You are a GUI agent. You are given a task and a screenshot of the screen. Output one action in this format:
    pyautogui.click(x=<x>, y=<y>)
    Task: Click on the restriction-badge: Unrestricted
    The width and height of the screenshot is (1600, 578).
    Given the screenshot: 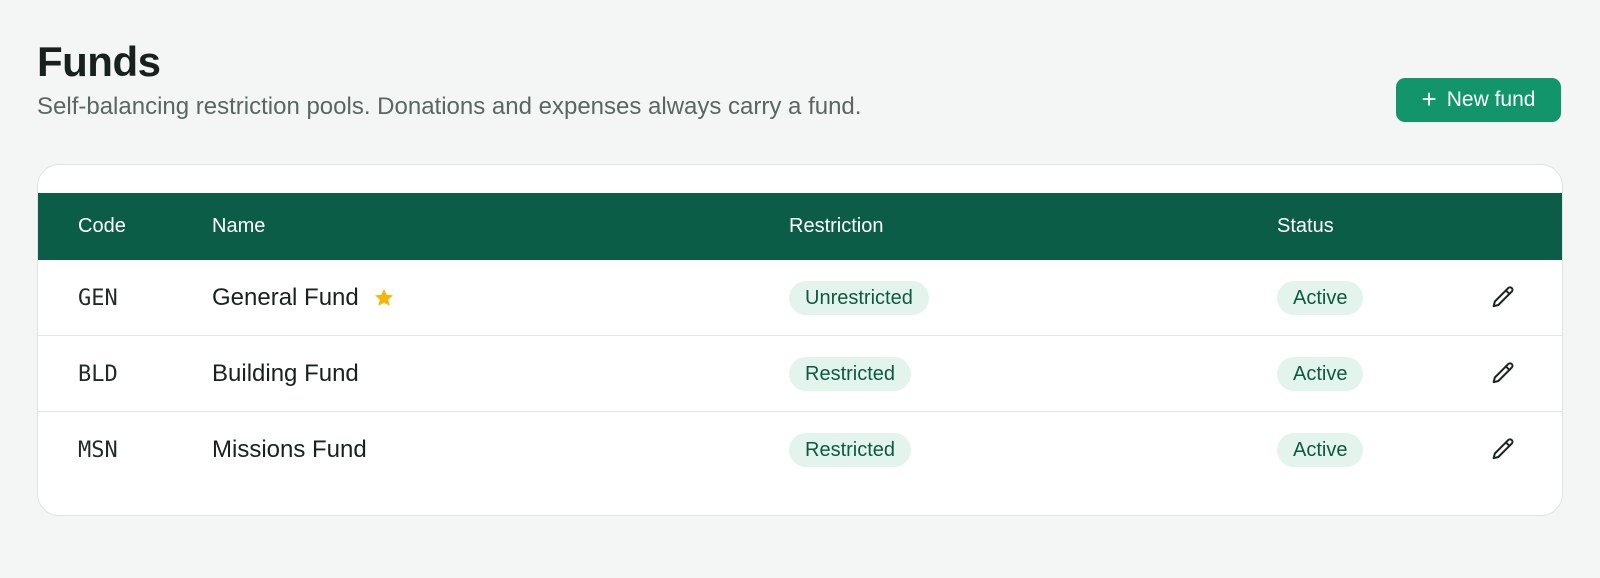 What is the action you would take?
    pyautogui.click(x=859, y=298)
    